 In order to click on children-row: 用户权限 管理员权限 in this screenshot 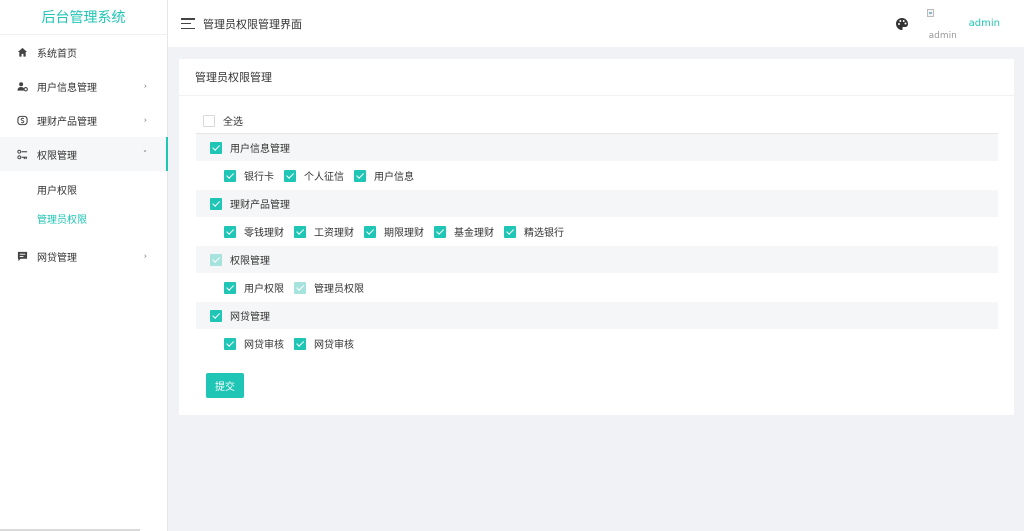, I will do `click(597, 287)`.